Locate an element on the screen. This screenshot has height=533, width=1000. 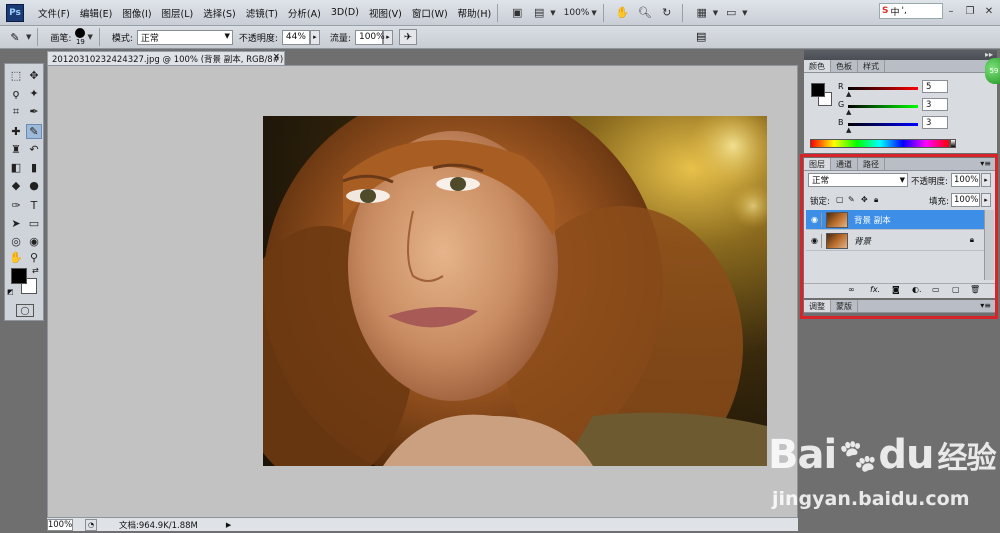
tab-swatches: 色板 is located at coordinates (844, 66).